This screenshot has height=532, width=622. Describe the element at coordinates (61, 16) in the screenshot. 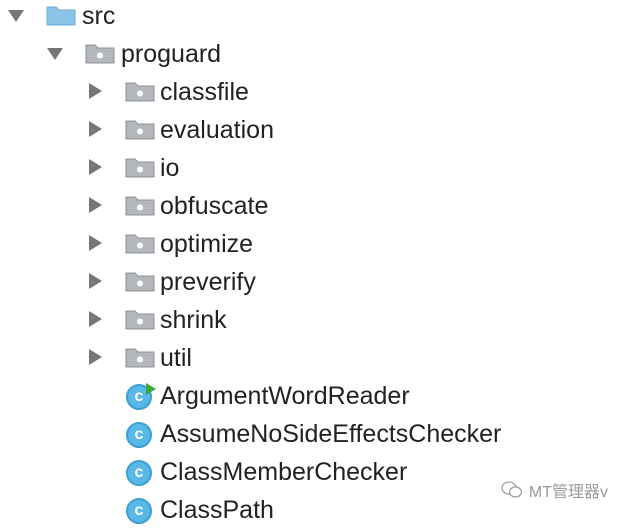

I see `source-folder-icon` at that location.